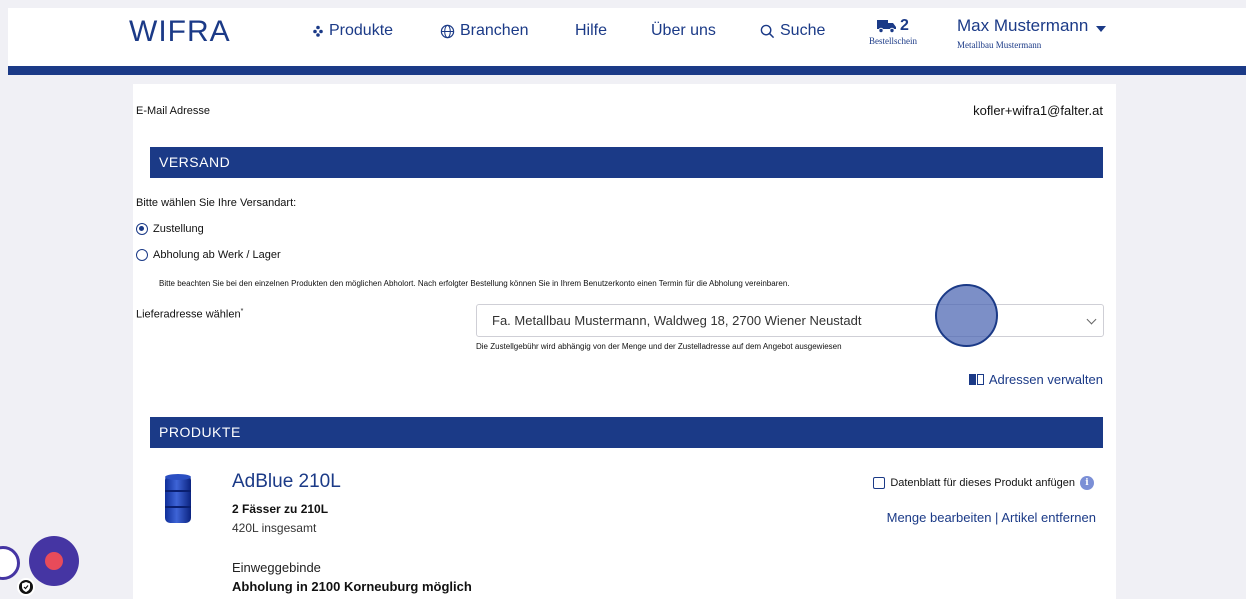 This screenshot has width=1246, height=599. I want to click on nav-suche-label: Suche, so click(803, 30).